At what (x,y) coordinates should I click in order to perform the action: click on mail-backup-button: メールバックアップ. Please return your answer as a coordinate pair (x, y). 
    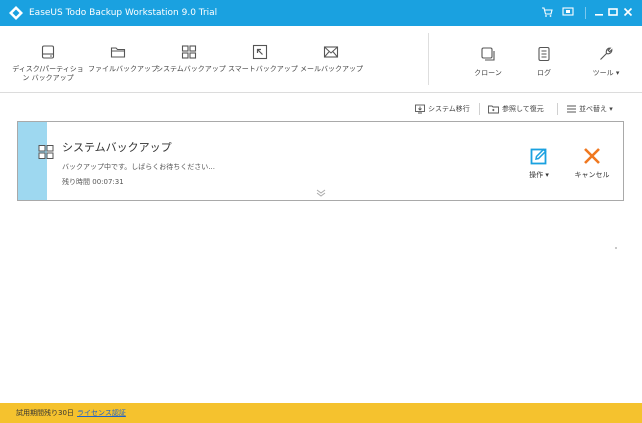
    Looking at the image, I should click on (331, 59).